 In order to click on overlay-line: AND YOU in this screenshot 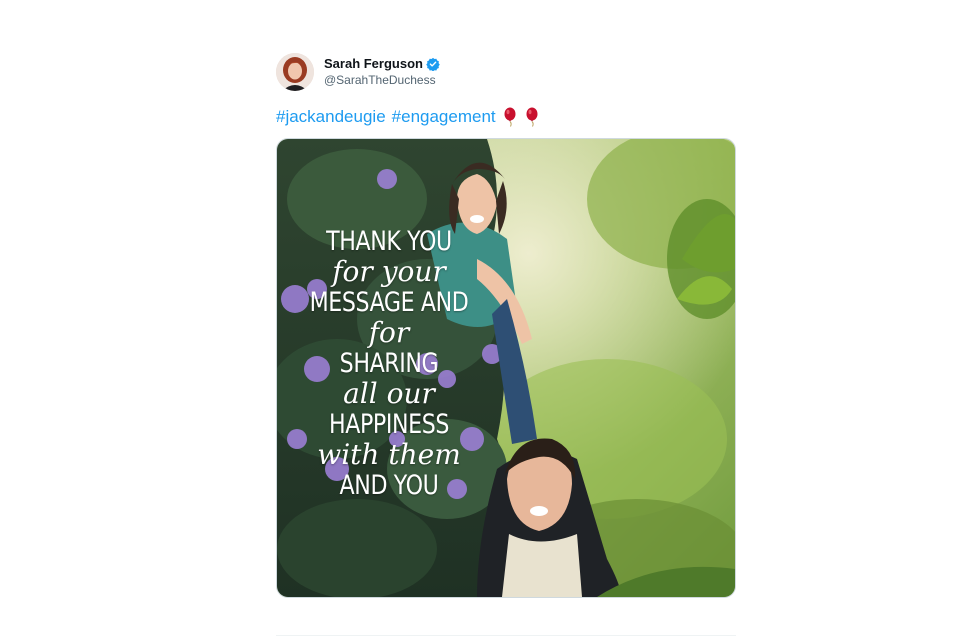, I will do `click(389, 485)`.